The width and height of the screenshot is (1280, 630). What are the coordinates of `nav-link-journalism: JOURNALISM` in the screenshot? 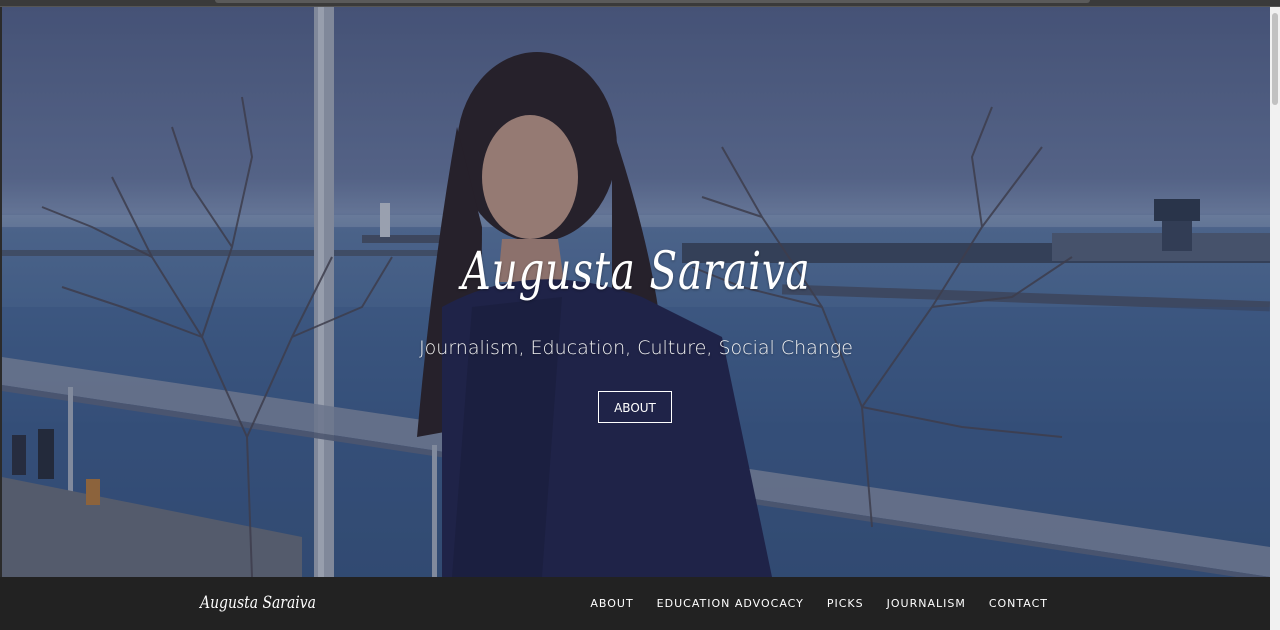 It's located at (926, 603).